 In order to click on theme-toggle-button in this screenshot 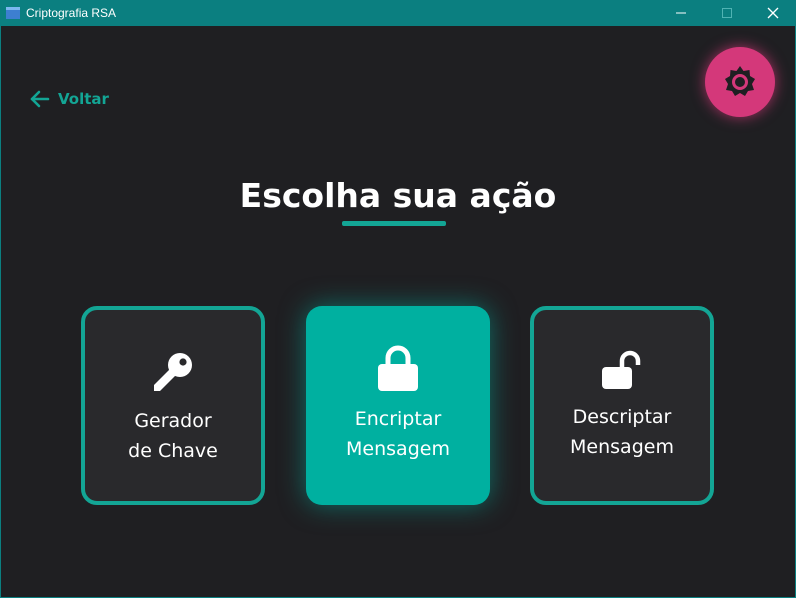, I will do `click(740, 82)`.